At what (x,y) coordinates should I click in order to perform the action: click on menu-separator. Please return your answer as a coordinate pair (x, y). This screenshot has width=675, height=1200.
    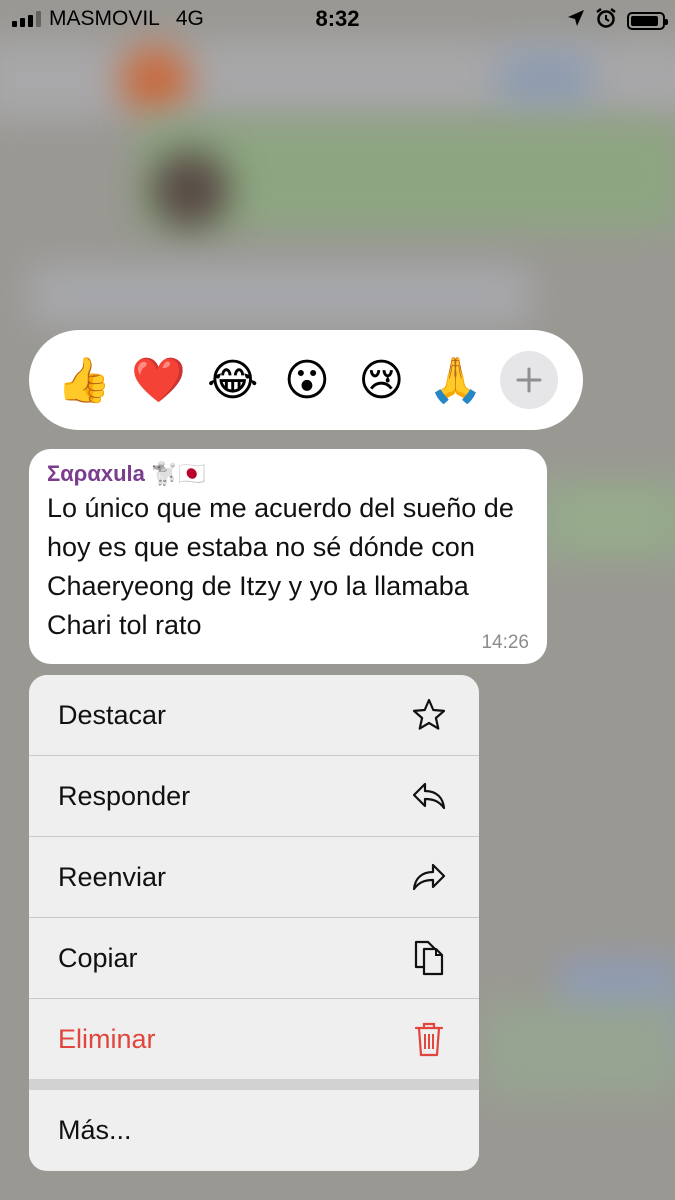
    Looking at the image, I should click on (254, 1084).